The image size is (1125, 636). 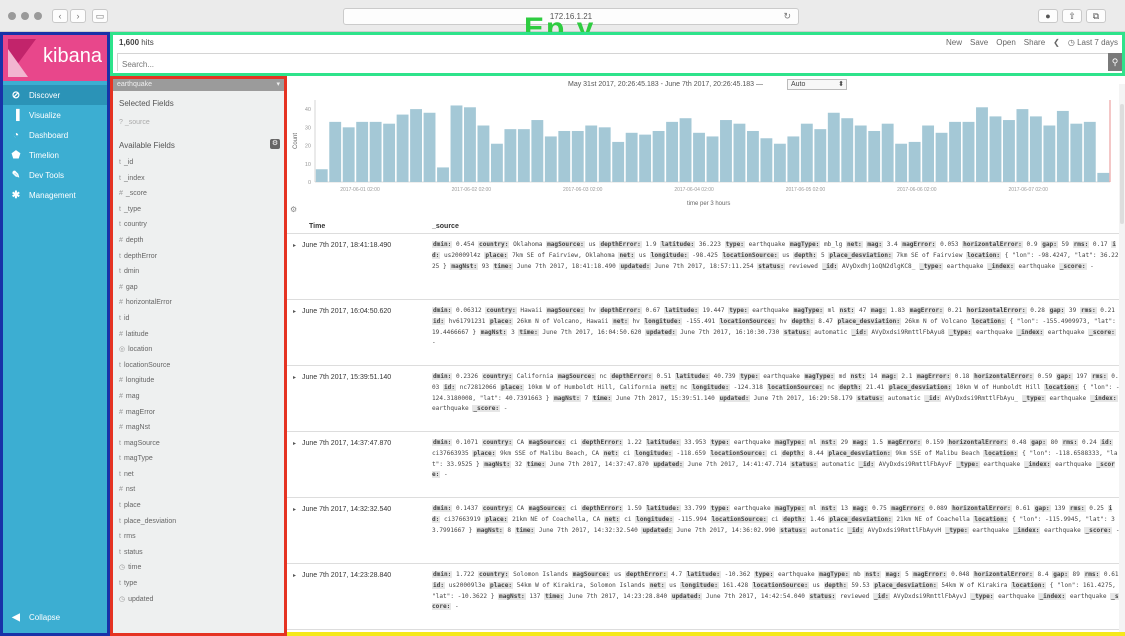 What do you see at coordinates (55, 115) in the screenshot?
I see `nav-item-visualize: ▐ Visualize` at bounding box center [55, 115].